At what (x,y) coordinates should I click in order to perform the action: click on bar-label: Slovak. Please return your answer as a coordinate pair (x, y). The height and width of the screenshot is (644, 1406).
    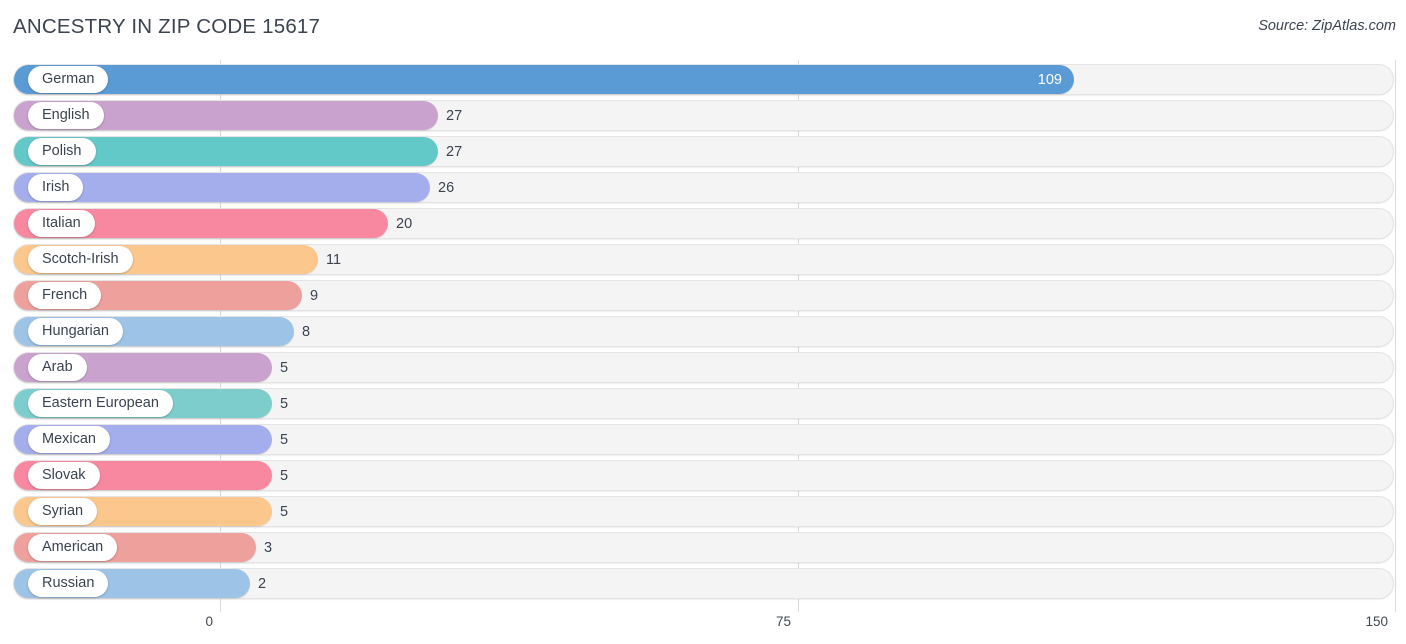
    Looking at the image, I should click on (64, 475).